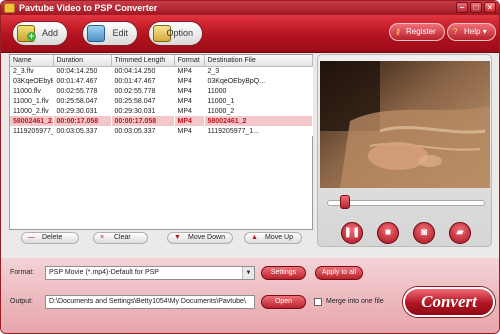  I want to click on format-select: PSP Movie (*.mp4)-Default for PSP ▼, so click(150, 273).